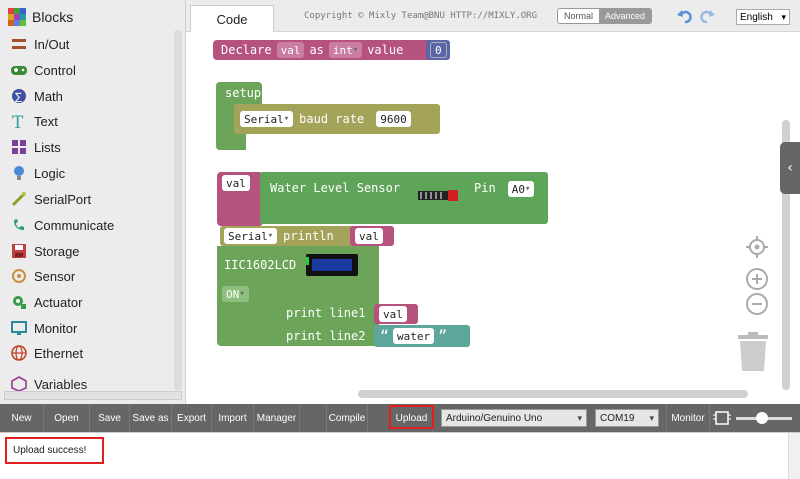 The height and width of the screenshot is (479, 800). What do you see at coordinates (63, 199) in the screenshot?
I see `sidebar-item-label: SerialPort` at bounding box center [63, 199].